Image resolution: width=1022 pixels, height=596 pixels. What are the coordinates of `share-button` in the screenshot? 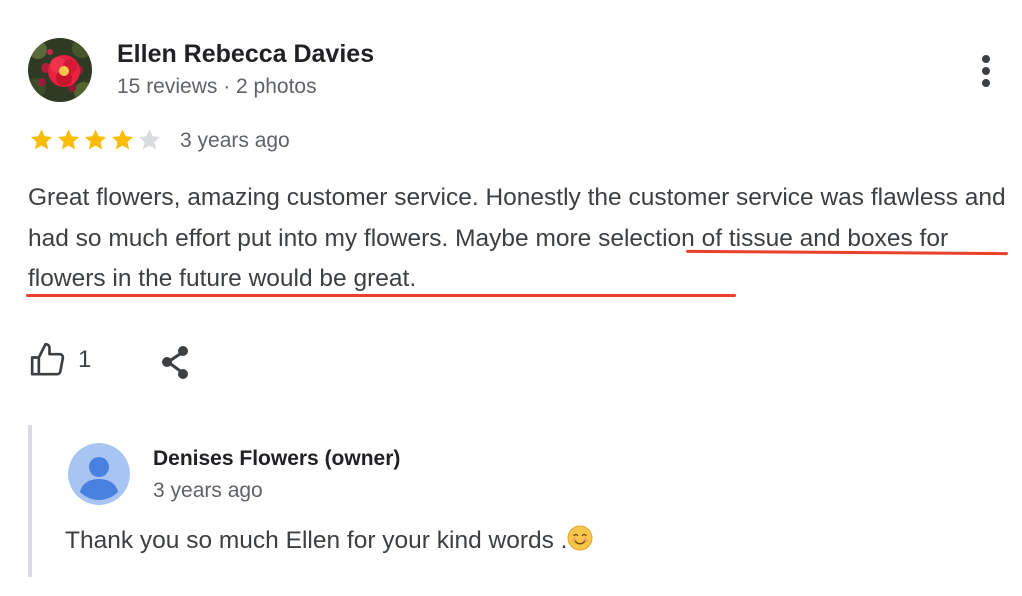 It's located at (176, 363).